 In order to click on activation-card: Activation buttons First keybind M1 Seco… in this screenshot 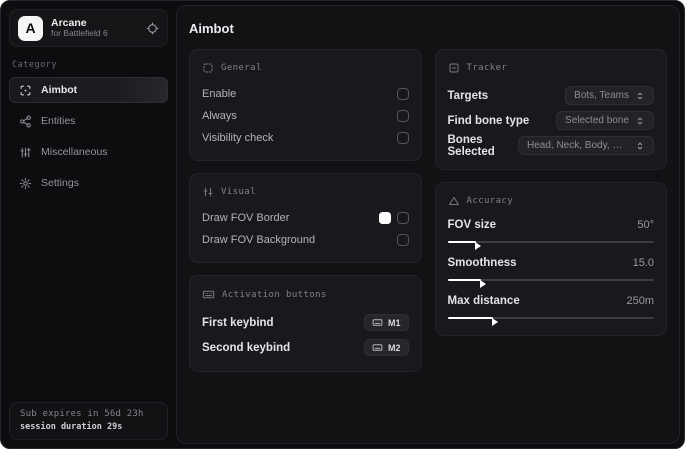, I will do `click(305, 323)`.